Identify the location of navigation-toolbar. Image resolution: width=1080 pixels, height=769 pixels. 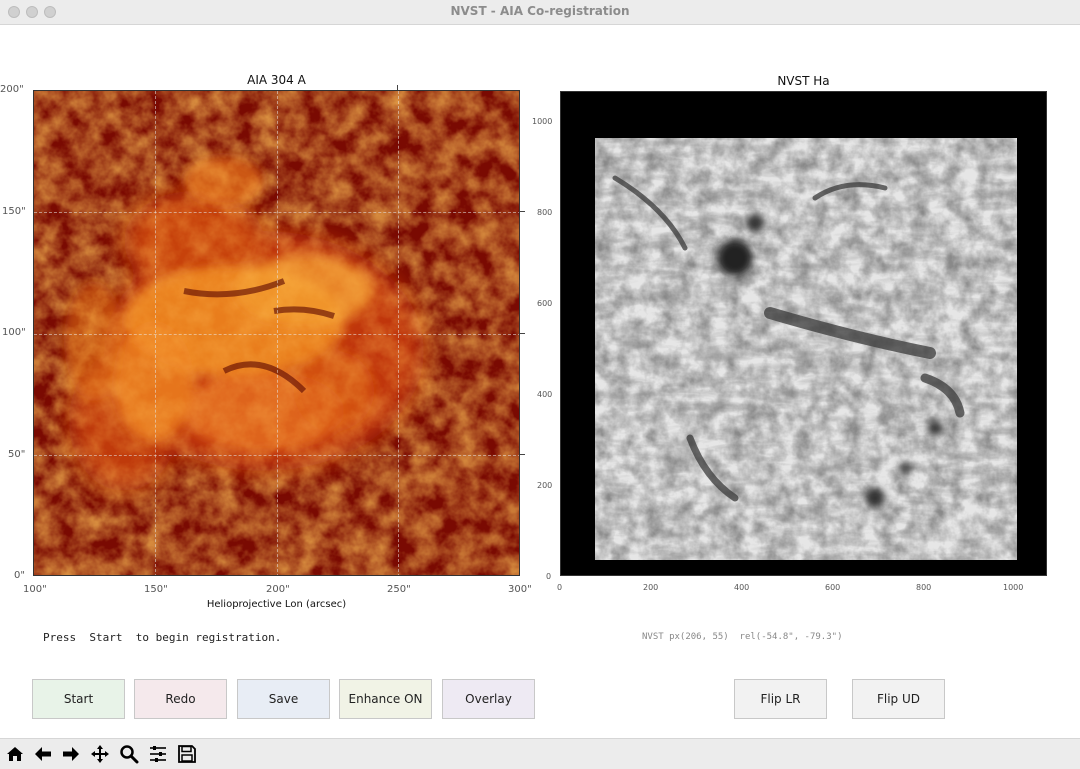
(540, 753).